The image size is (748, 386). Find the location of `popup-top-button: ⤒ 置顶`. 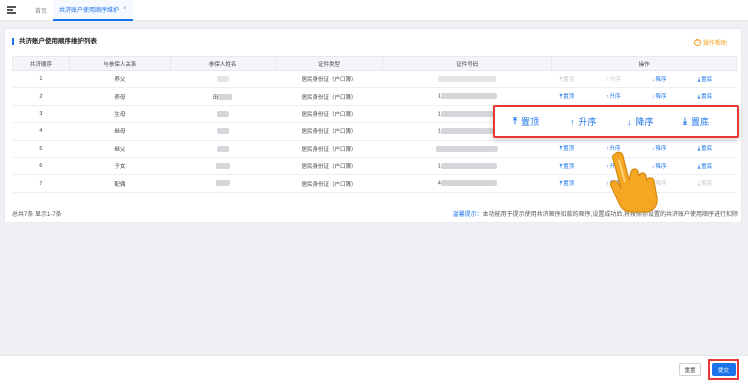

popup-top-button: ⤒ 置顶 is located at coordinates (526, 121).